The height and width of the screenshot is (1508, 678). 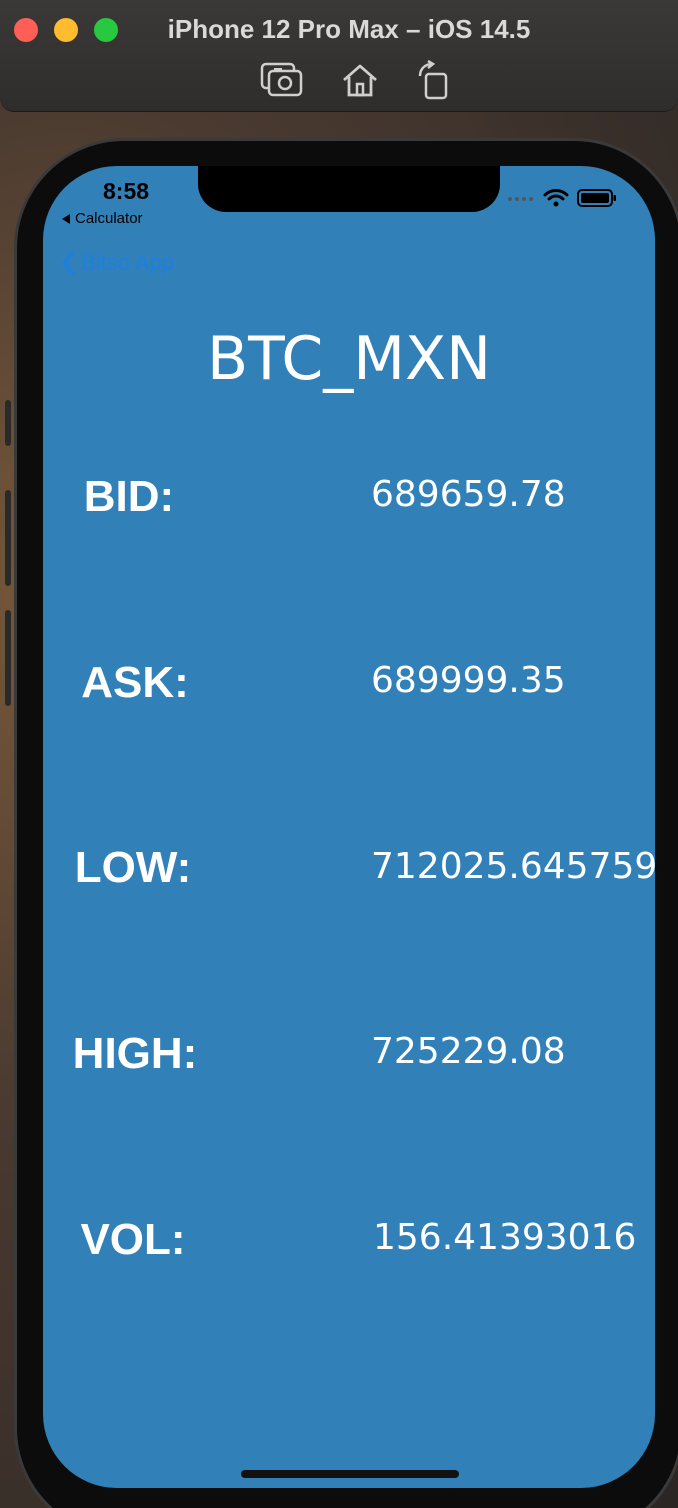 I want to click on pair-title: BTC_MXN, so click(x=349, y=359).